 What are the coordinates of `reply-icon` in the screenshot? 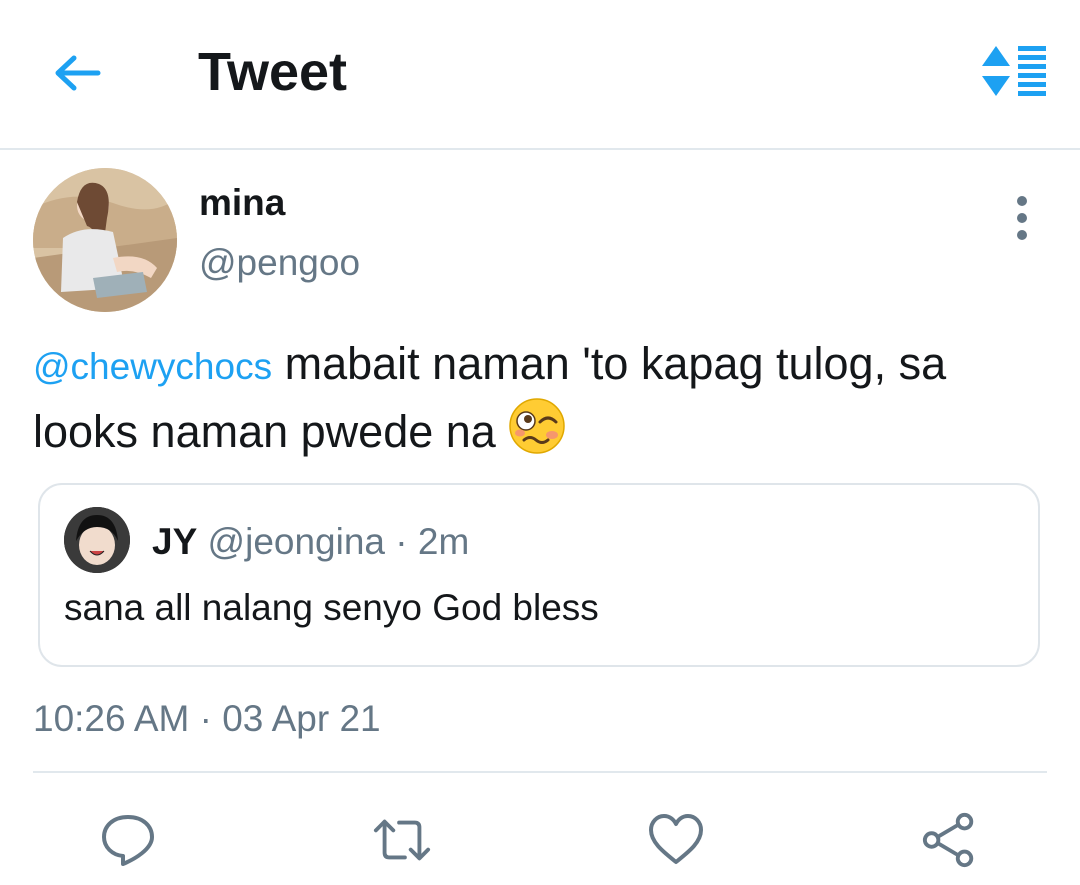 It's located at (128, 840).